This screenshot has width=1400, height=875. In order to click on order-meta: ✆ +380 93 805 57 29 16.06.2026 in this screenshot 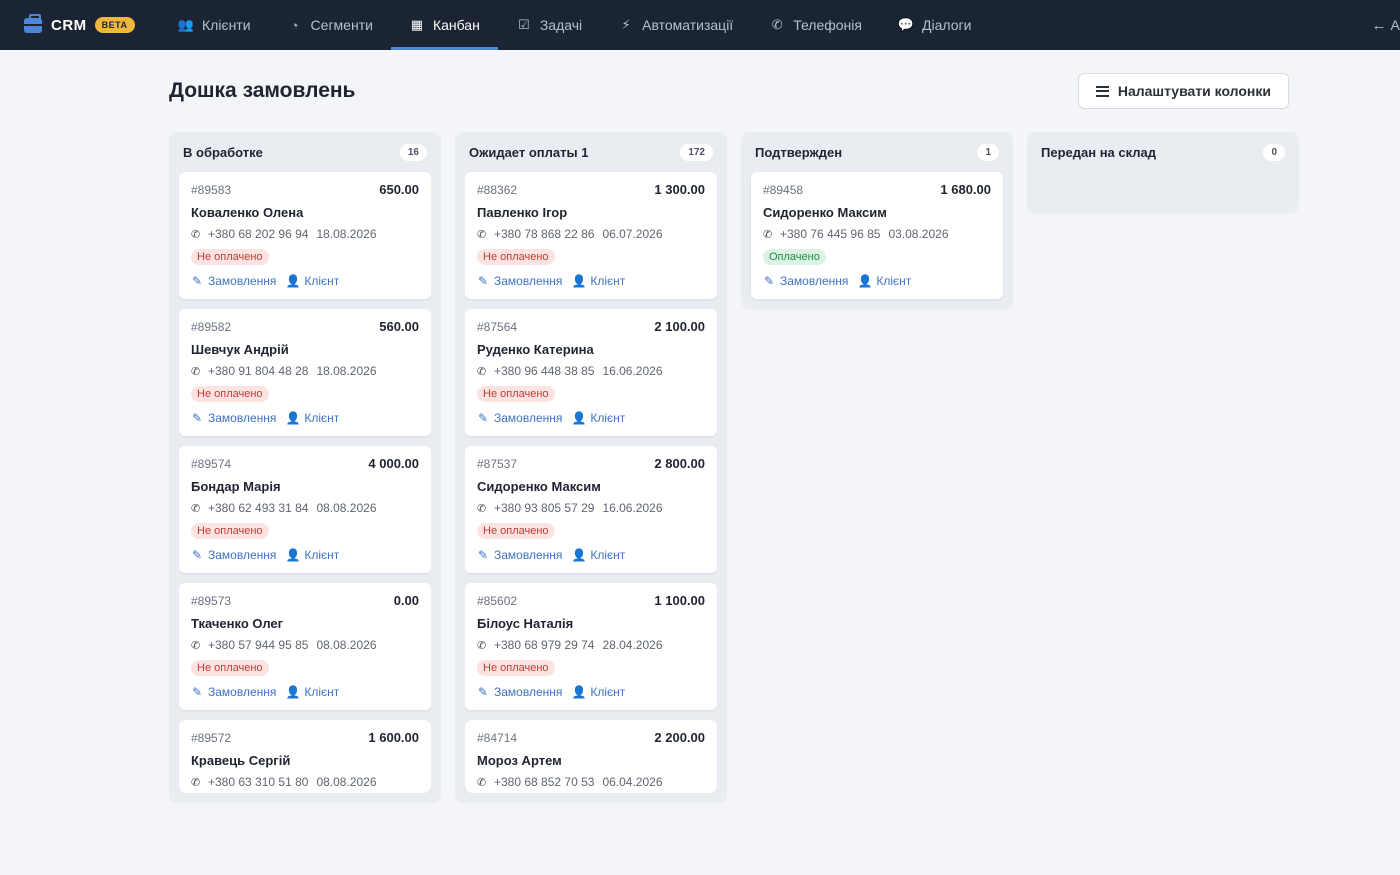, I will do `click(591, 508)`.